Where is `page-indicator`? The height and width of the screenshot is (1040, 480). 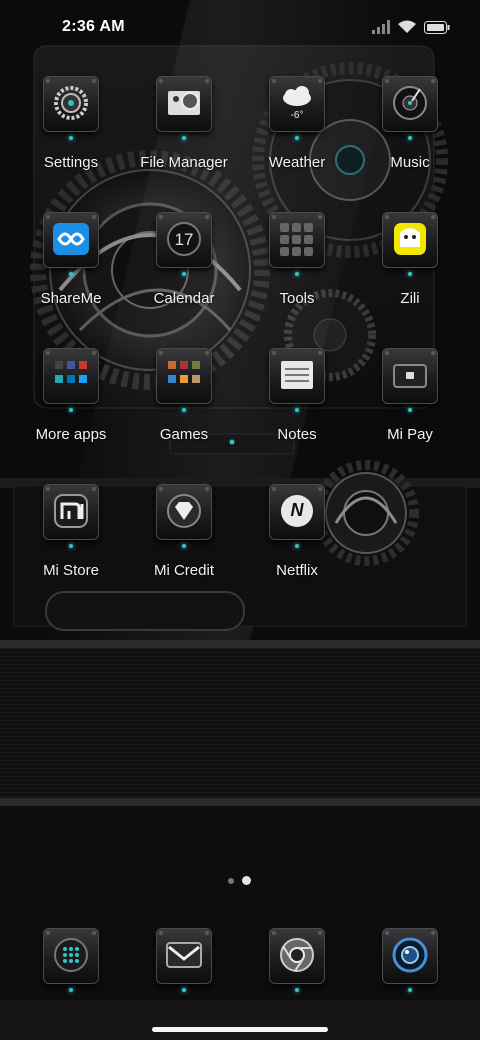
page-indicator is located at coordinates (239, 880).